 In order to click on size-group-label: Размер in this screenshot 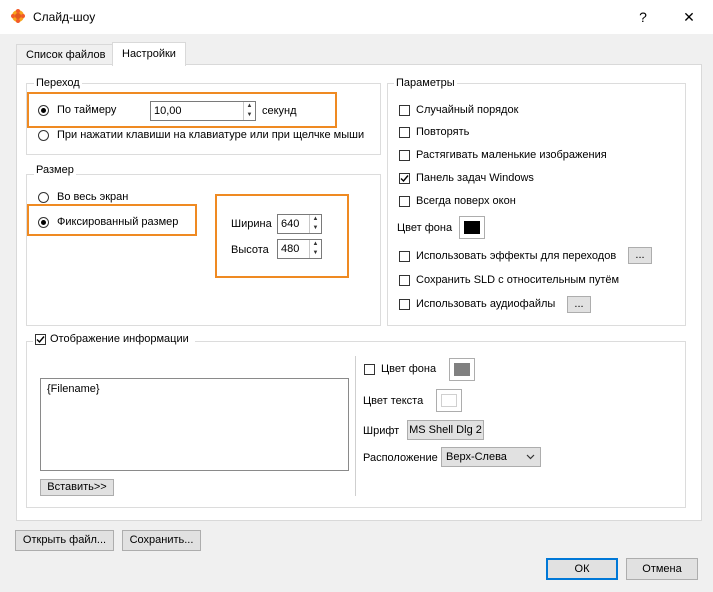, I will do `click(55, 170)`.